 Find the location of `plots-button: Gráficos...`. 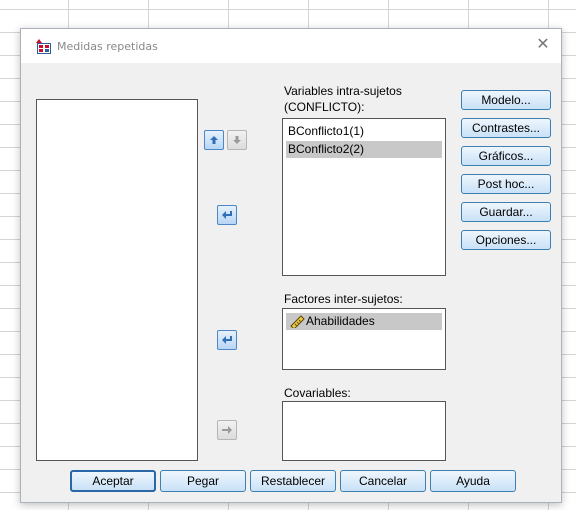

plots-button: Gráficos... is located at coordinates (506, 156).